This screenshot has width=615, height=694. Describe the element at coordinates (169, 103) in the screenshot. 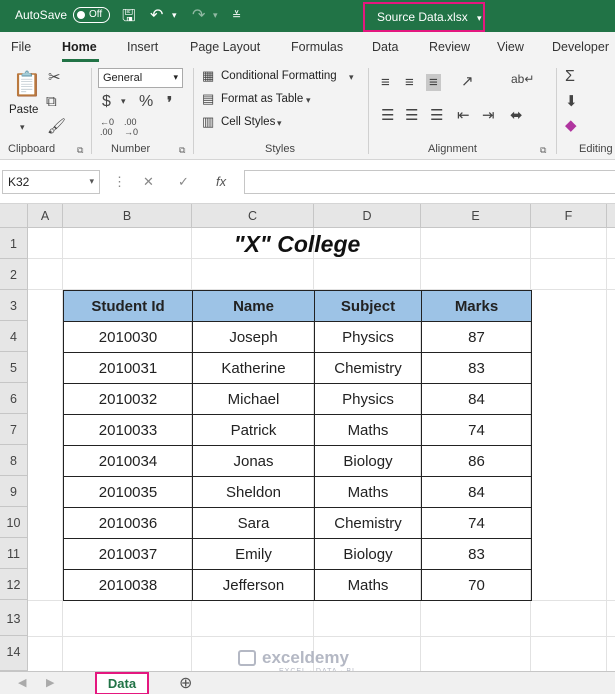

I see `comma-style-icon: ❜` at that location.